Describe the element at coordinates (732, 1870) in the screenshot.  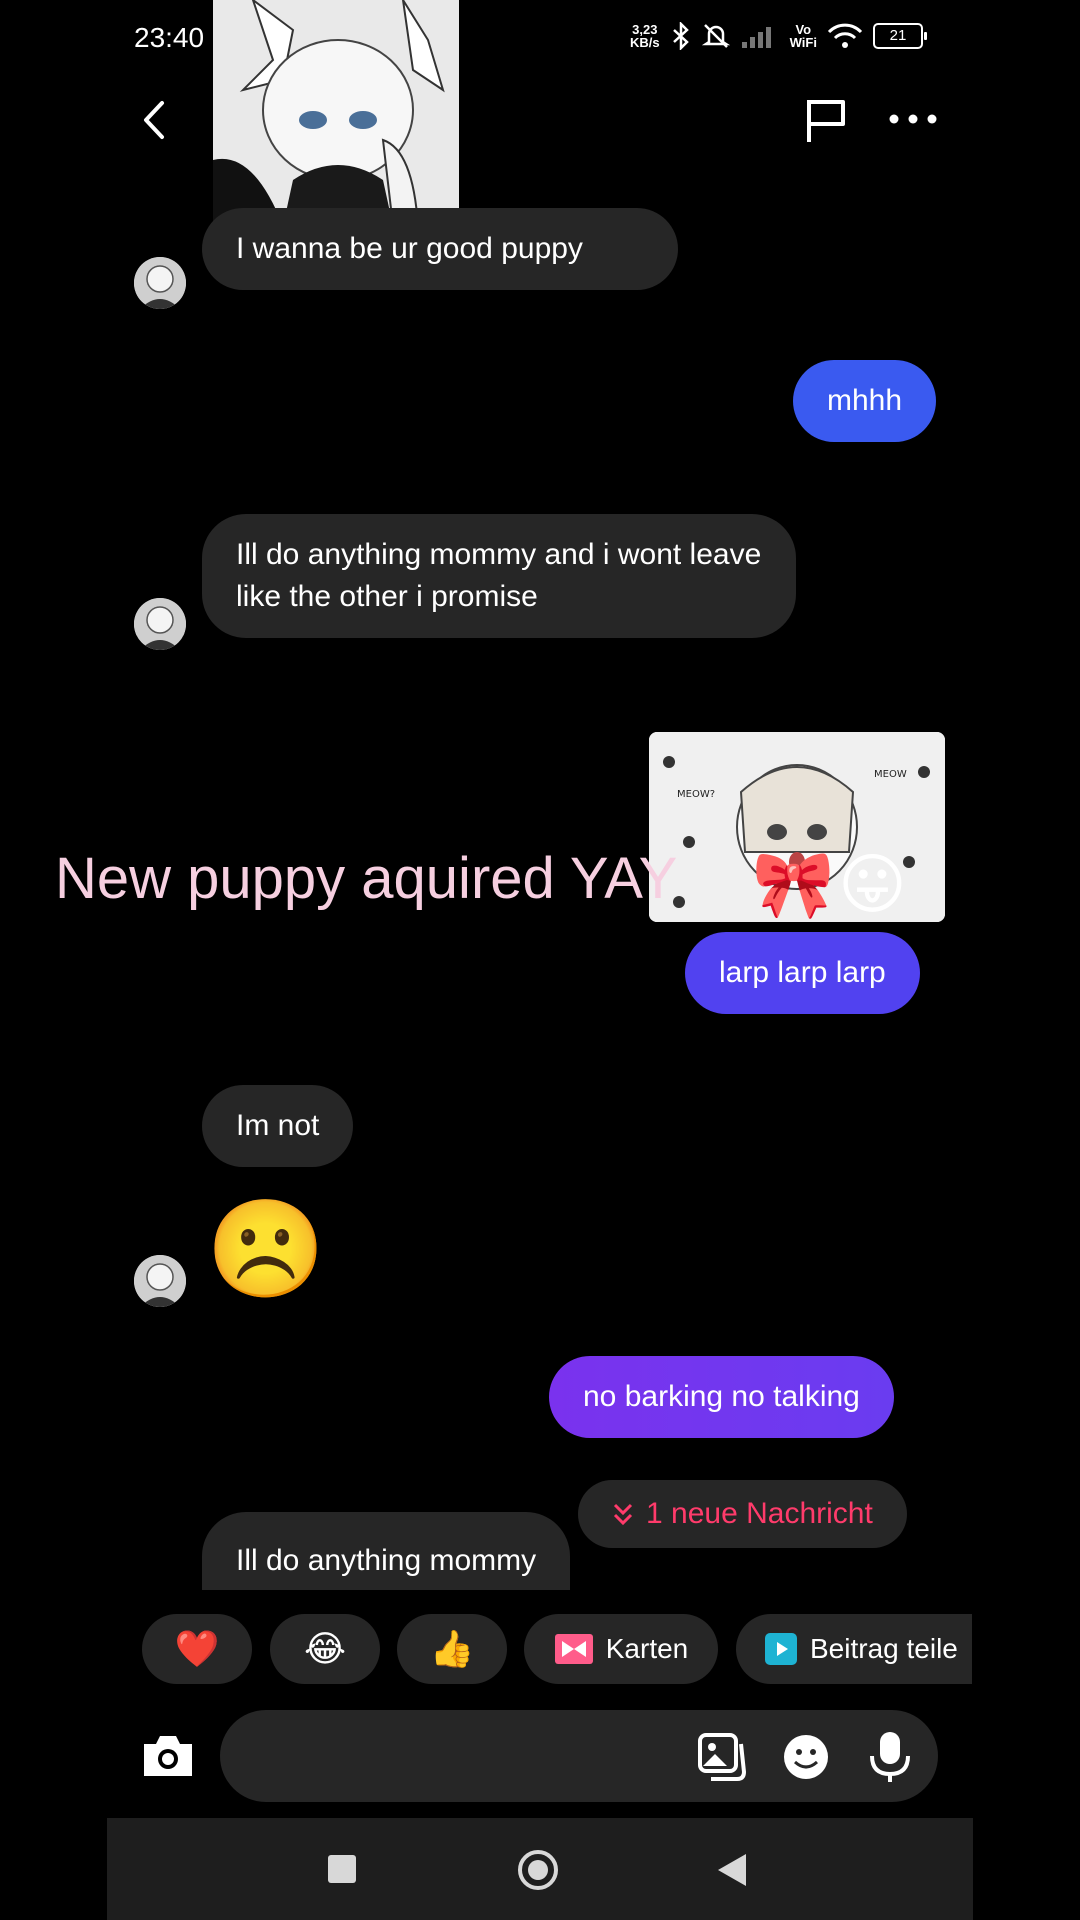
I see `back-nav-button` at that location.